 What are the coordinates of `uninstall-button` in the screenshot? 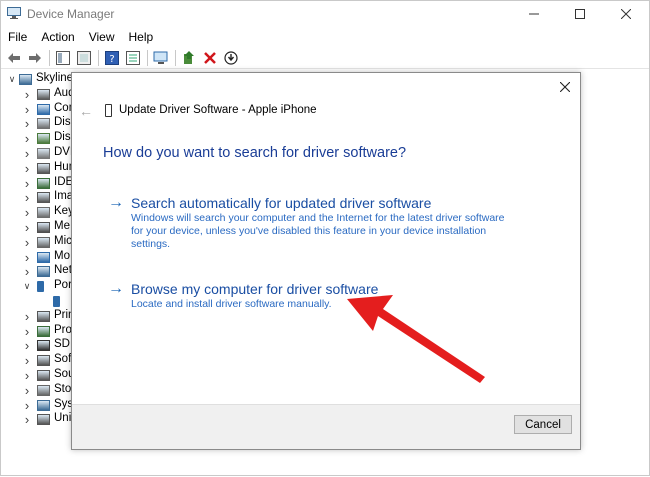 It's located at (210, 58).